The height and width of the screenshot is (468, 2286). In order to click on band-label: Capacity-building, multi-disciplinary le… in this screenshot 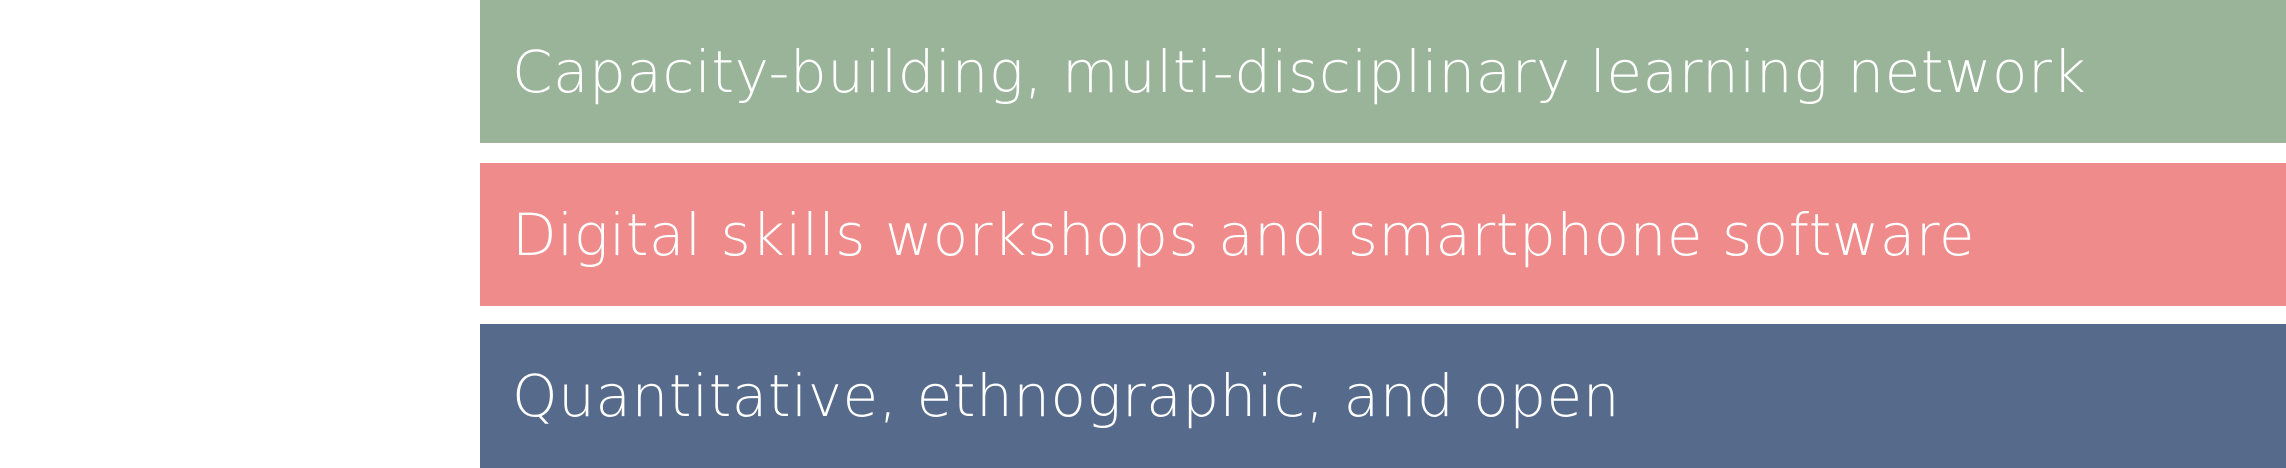, I will do `click(1299, 71)`.